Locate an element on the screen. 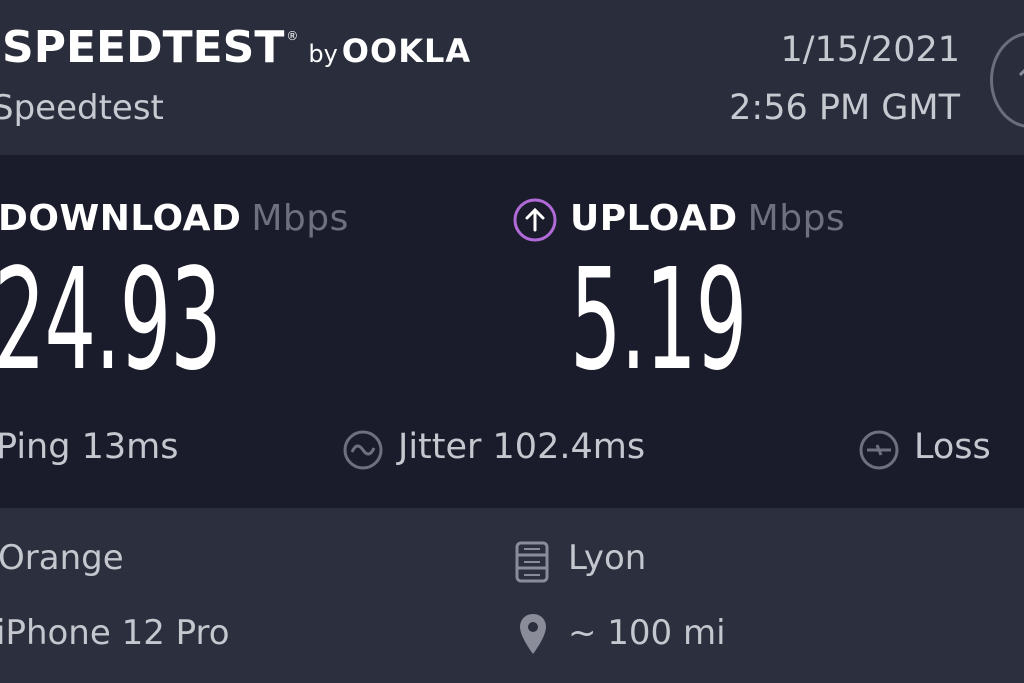 This screenshot has height=683, width=1024. ookla-logo-text: OOKLA is located at coordinates (406, 51).